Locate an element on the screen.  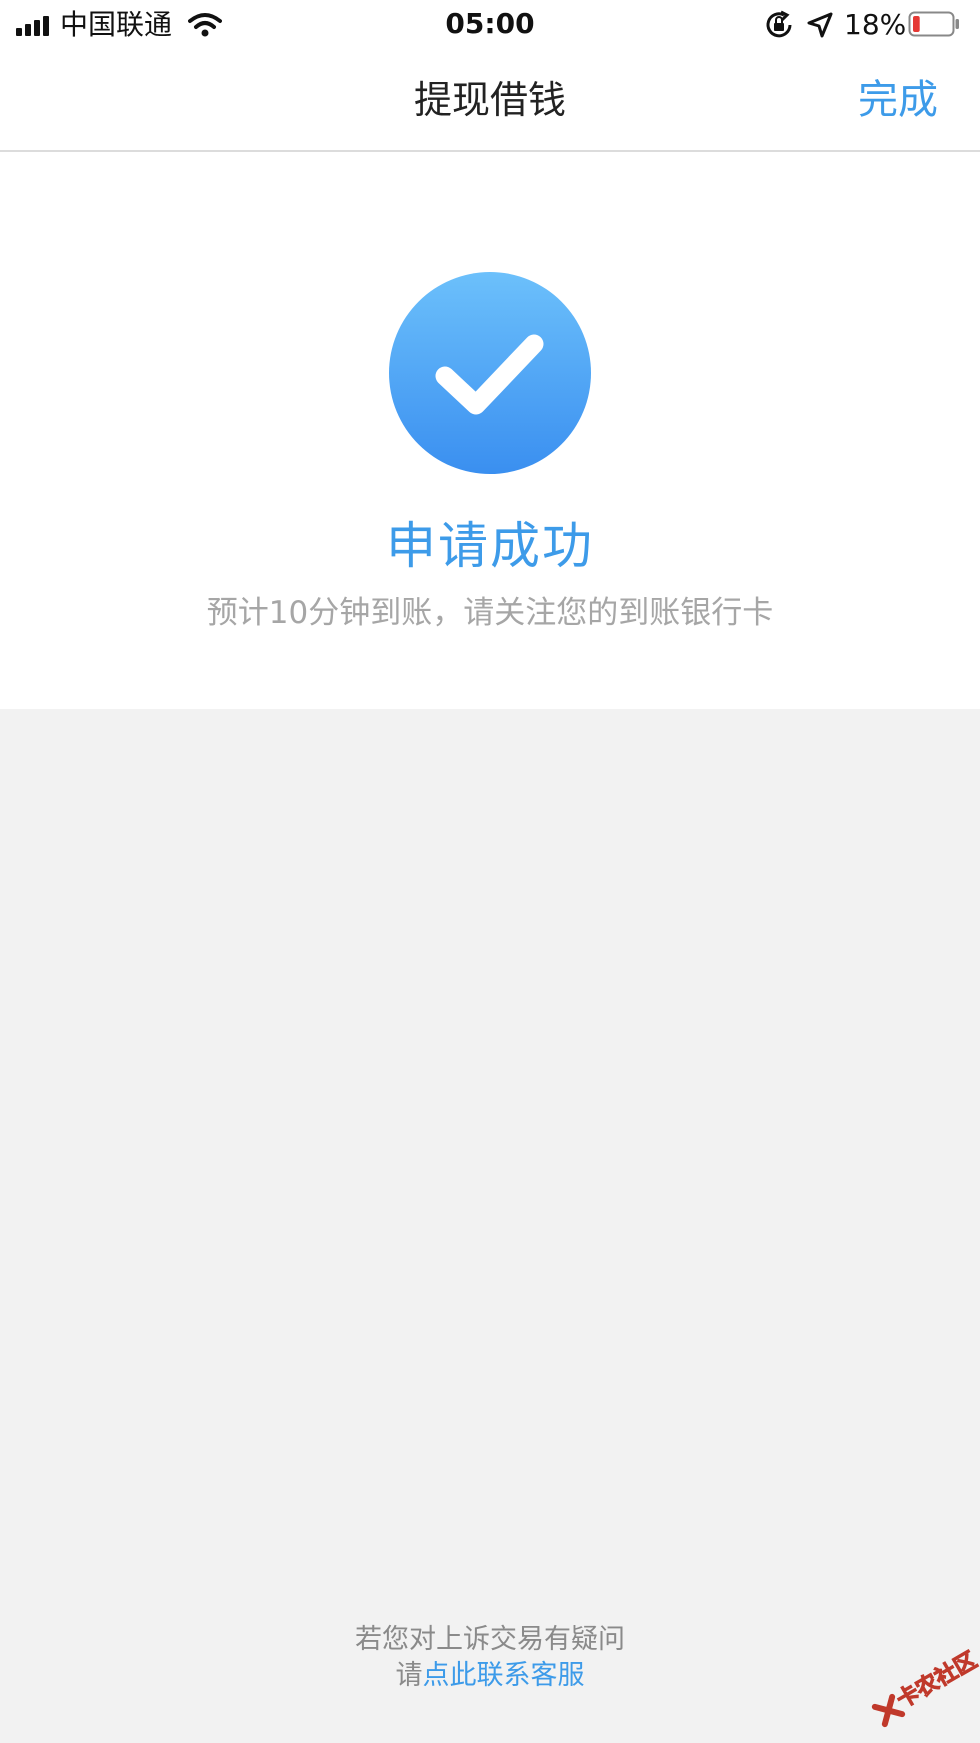
check-circle-icon is located at coordinates (490, 373).